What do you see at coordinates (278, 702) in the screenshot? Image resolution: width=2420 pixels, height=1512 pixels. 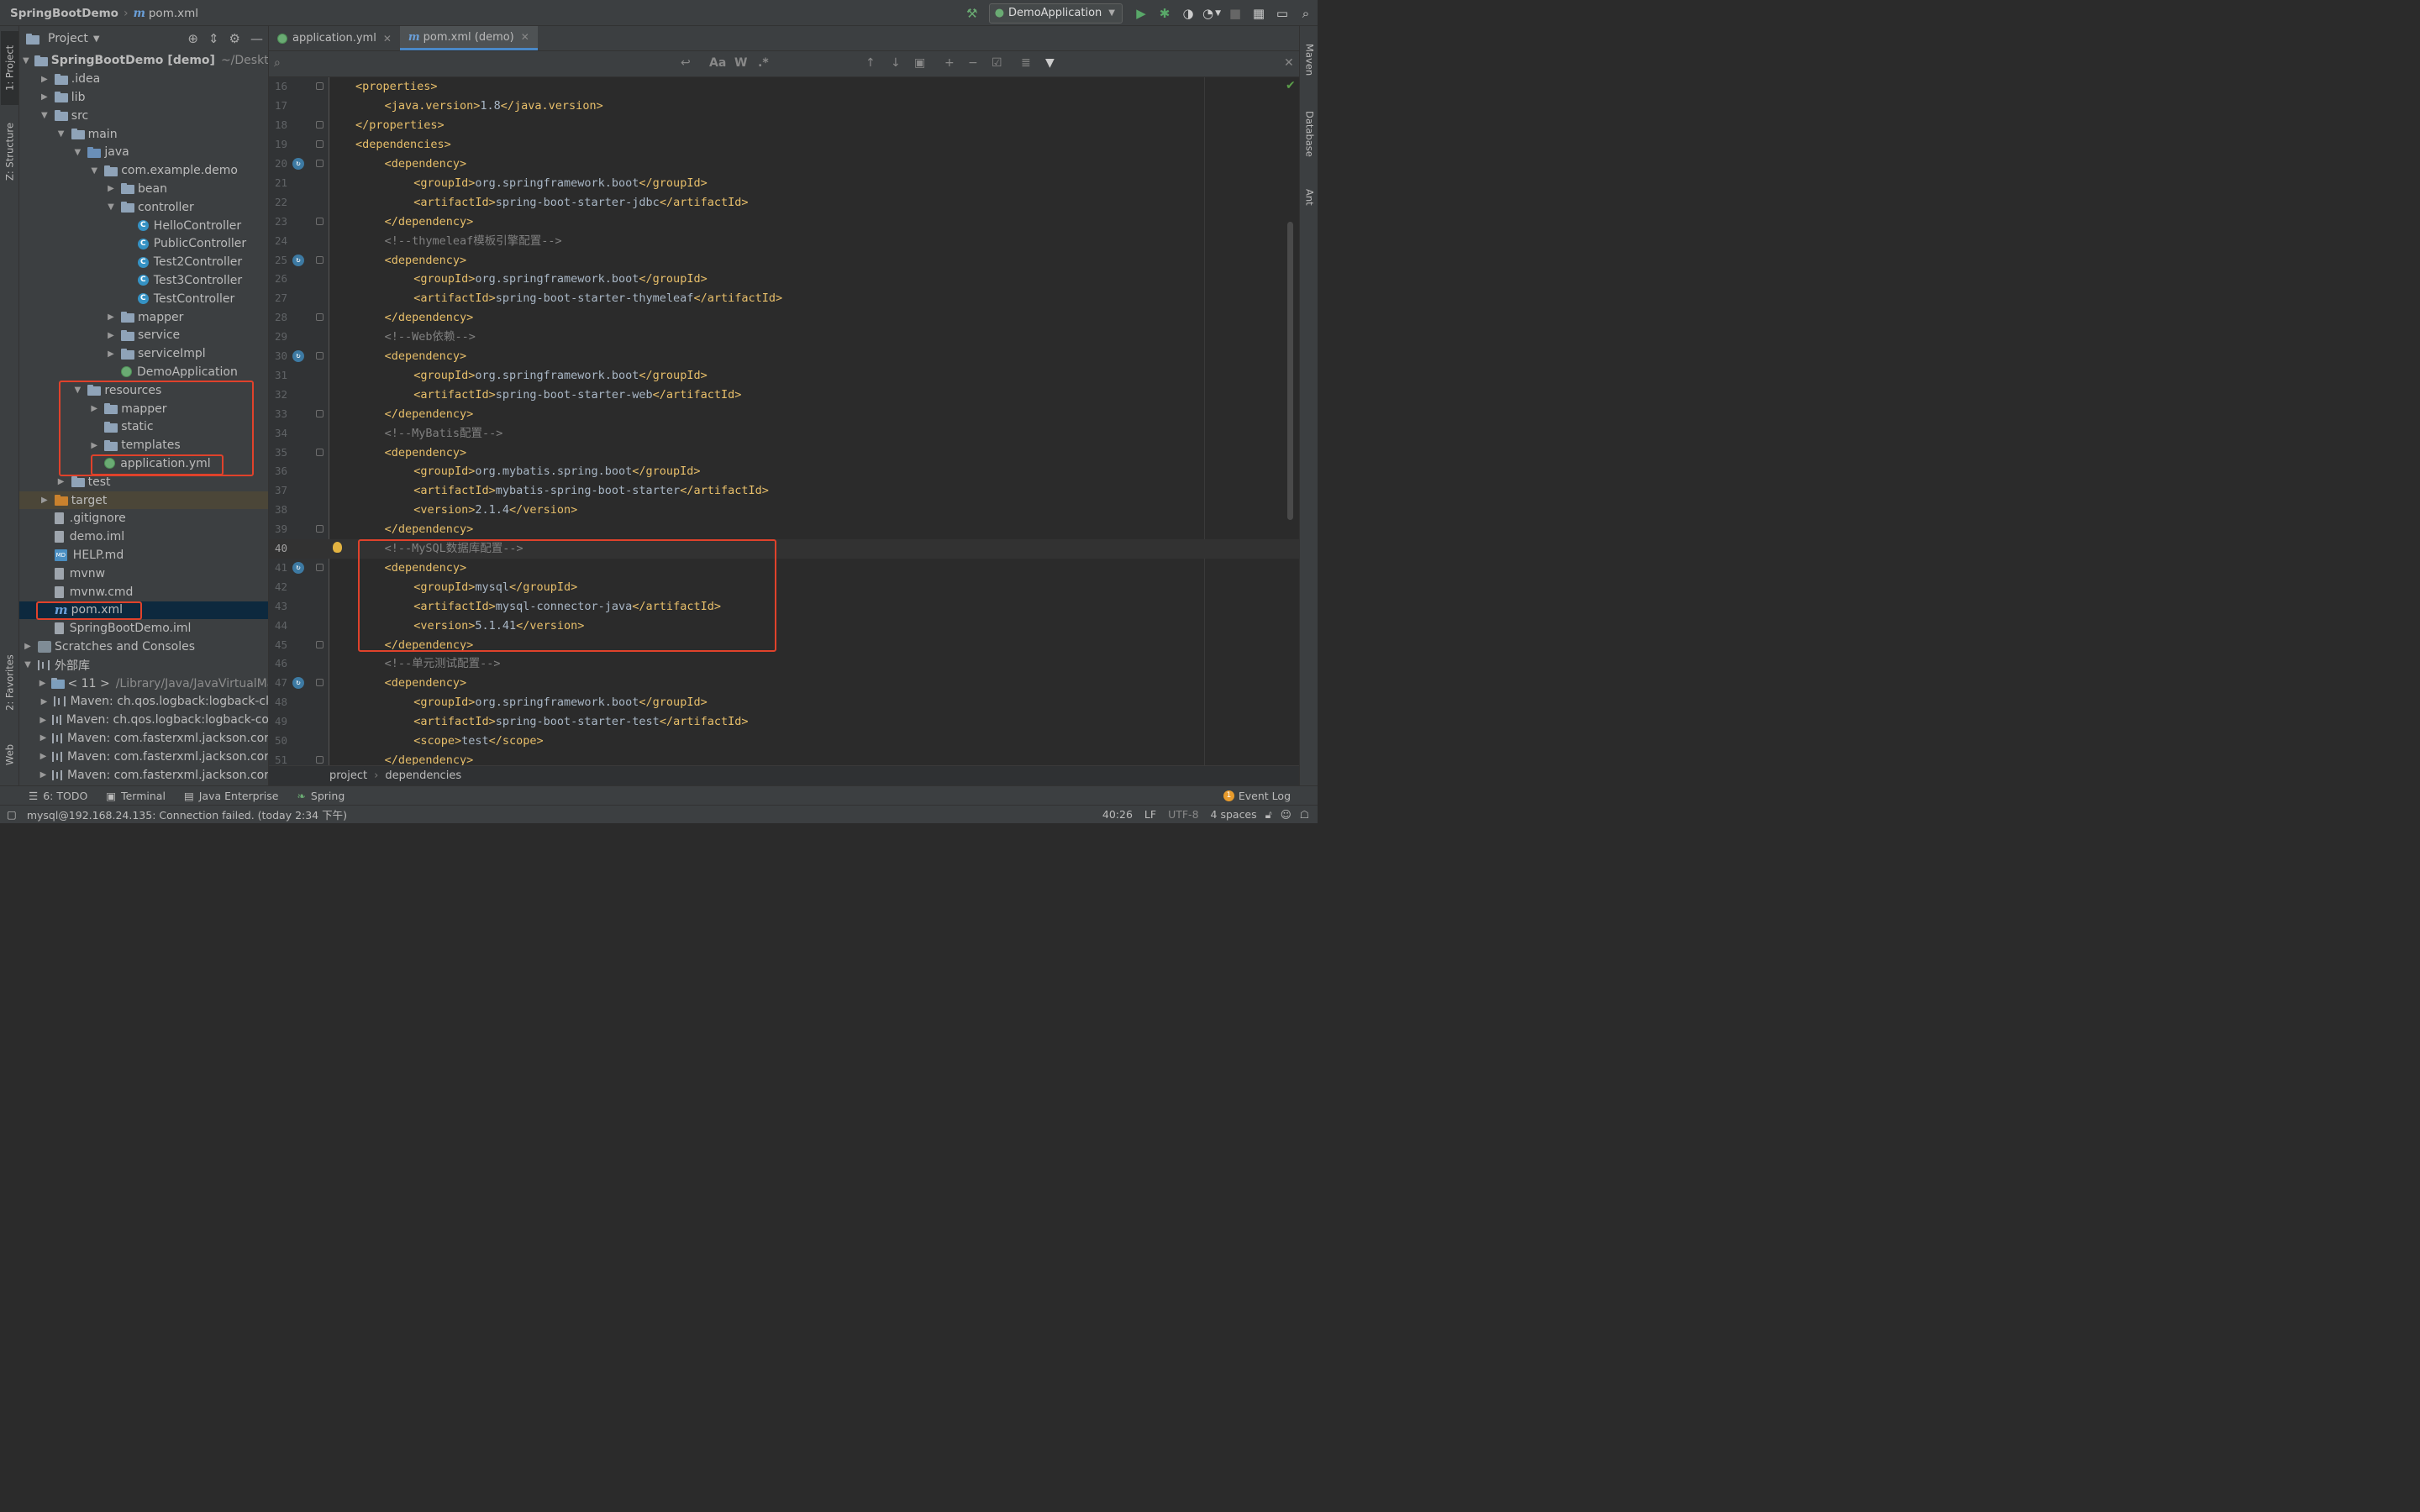 I see `line-number: 48` at bounding box center [278, 702].